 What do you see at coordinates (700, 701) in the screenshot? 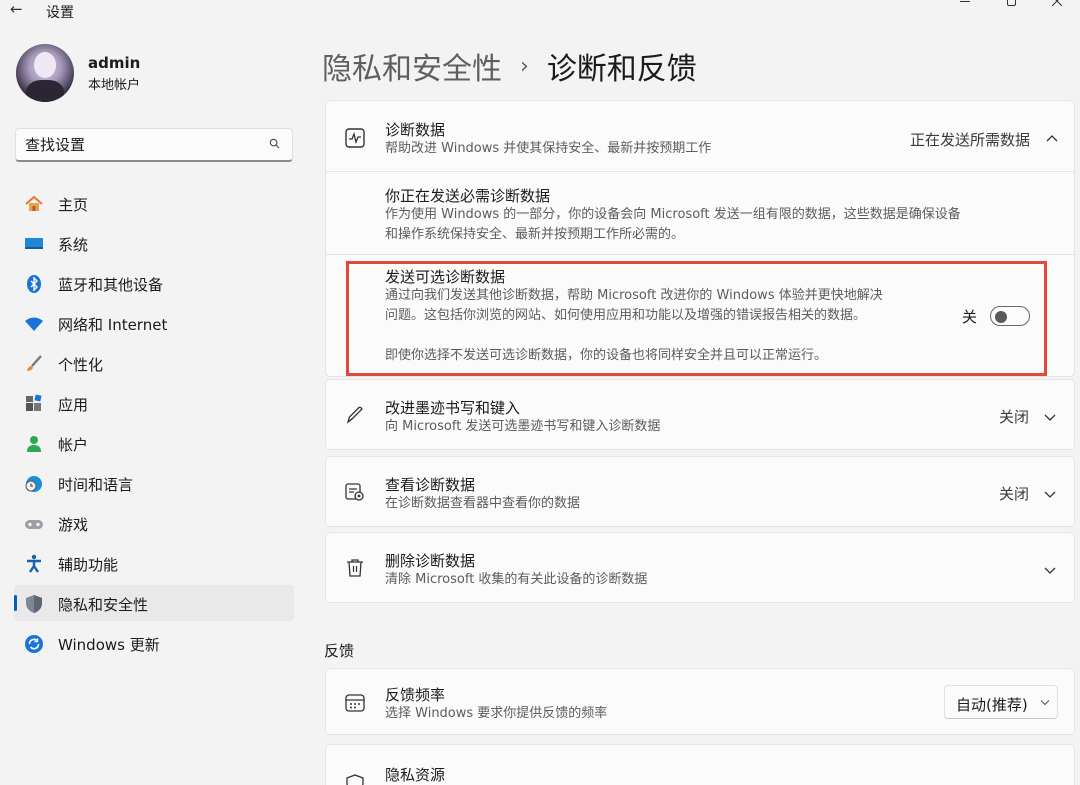
I see `feedback-frequency-card: 反馈频率 选择 Windows 要求你提供反馈的频率 自动(推荐)` at bounding box center [700, 701].